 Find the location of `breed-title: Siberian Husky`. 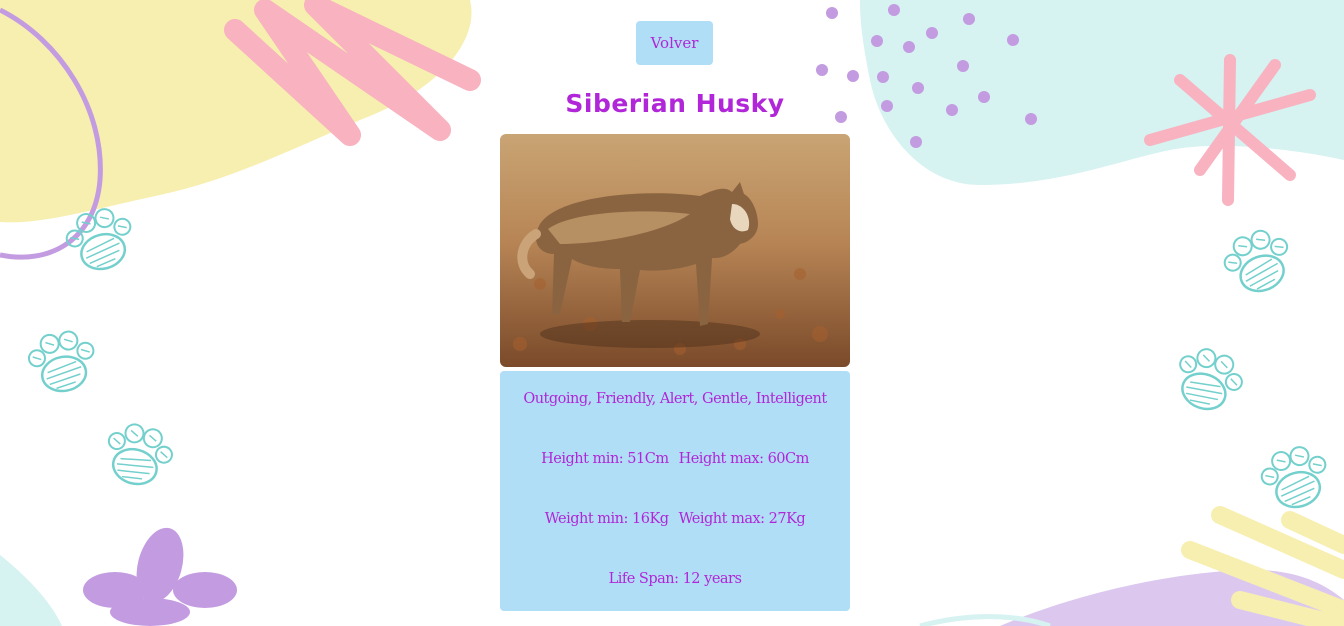

breed-title: Siberian Husky is located at coordinates (675, 103).